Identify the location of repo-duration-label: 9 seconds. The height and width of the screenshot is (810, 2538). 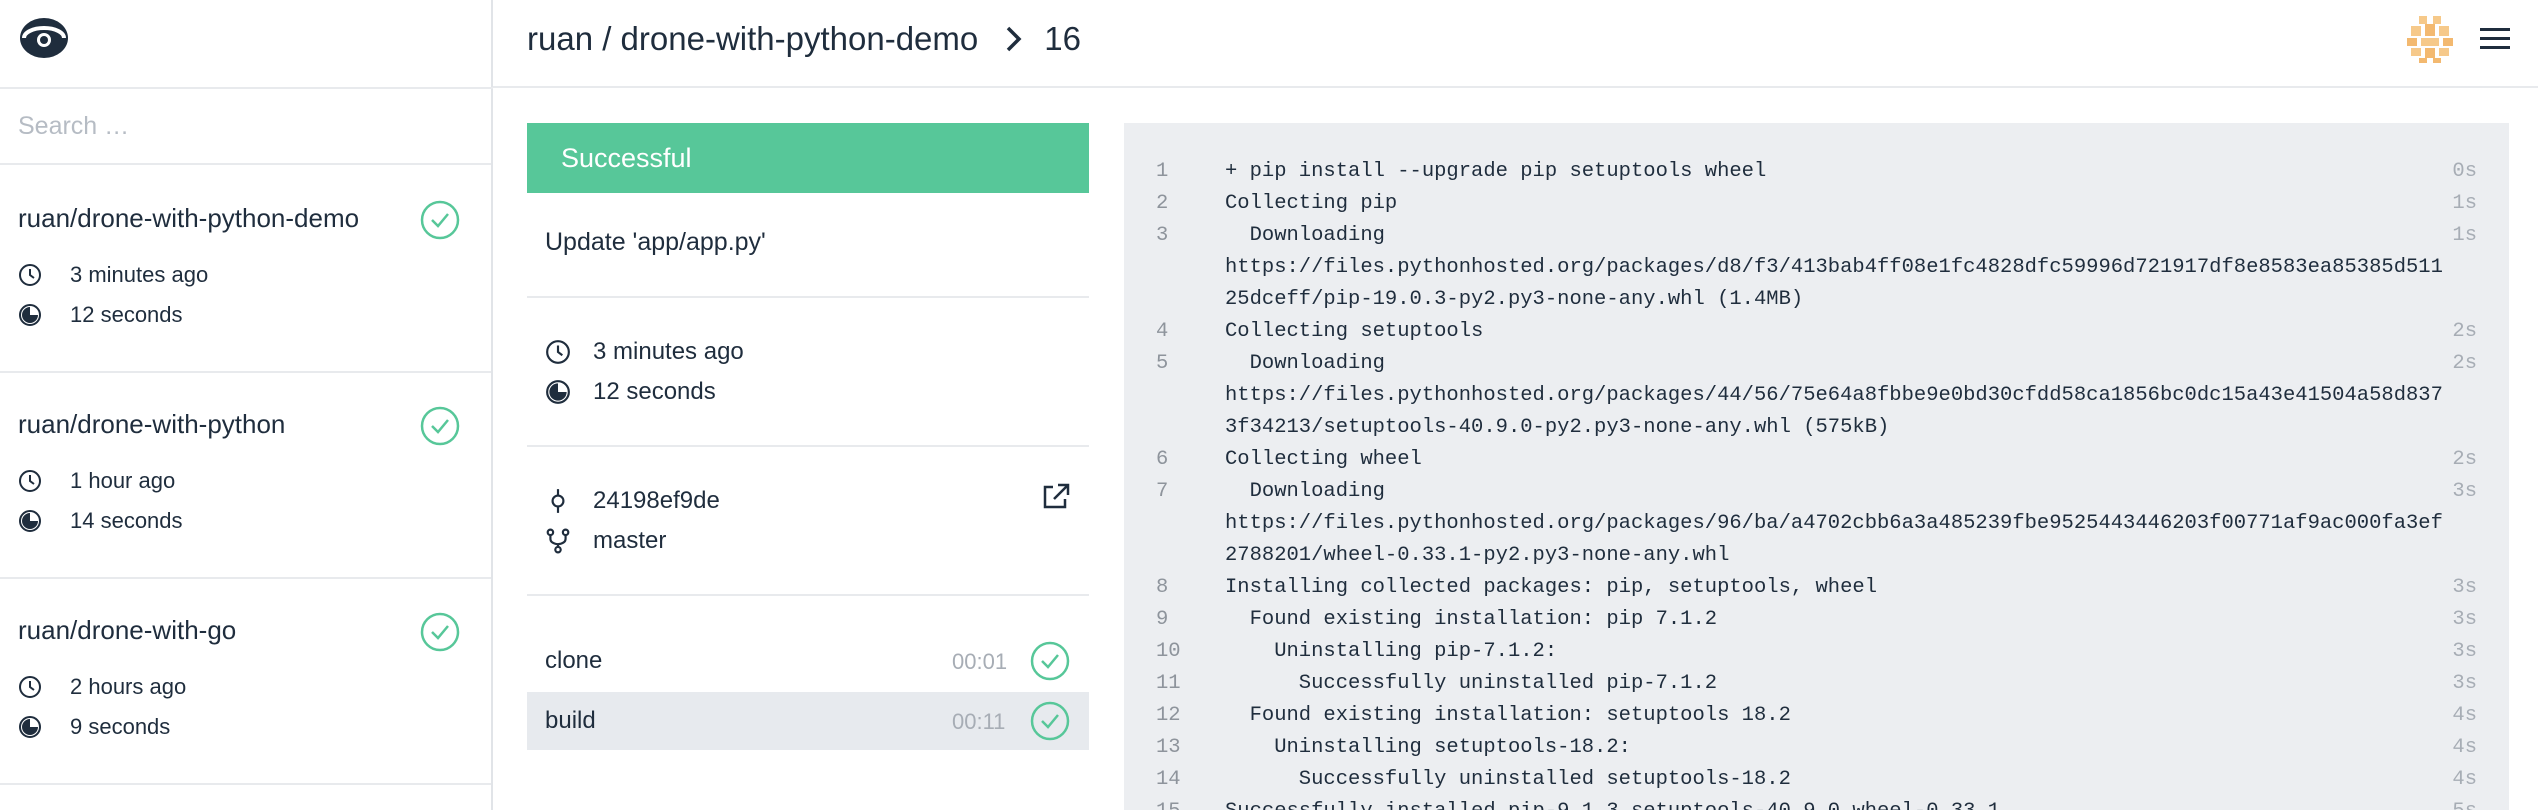
(120, 726).